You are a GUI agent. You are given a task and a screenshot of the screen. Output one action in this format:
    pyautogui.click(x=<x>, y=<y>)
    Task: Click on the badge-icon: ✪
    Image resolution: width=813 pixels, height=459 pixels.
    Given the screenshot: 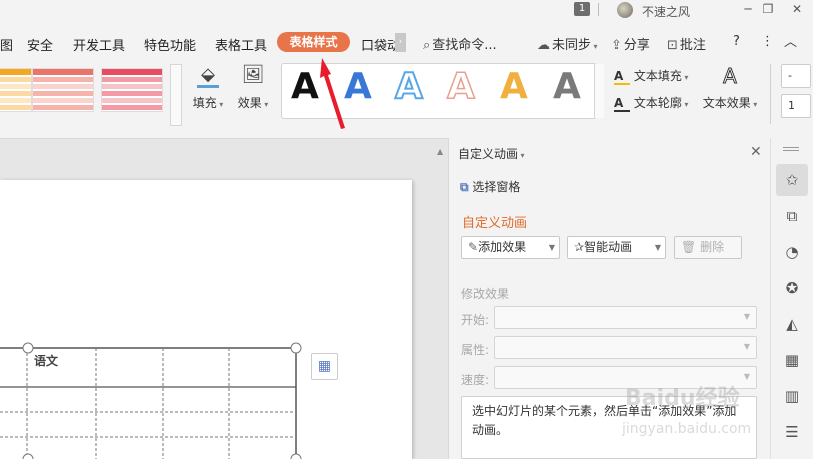 What is the action you would take?
    pyautogui.click(x=792, y=288)
    